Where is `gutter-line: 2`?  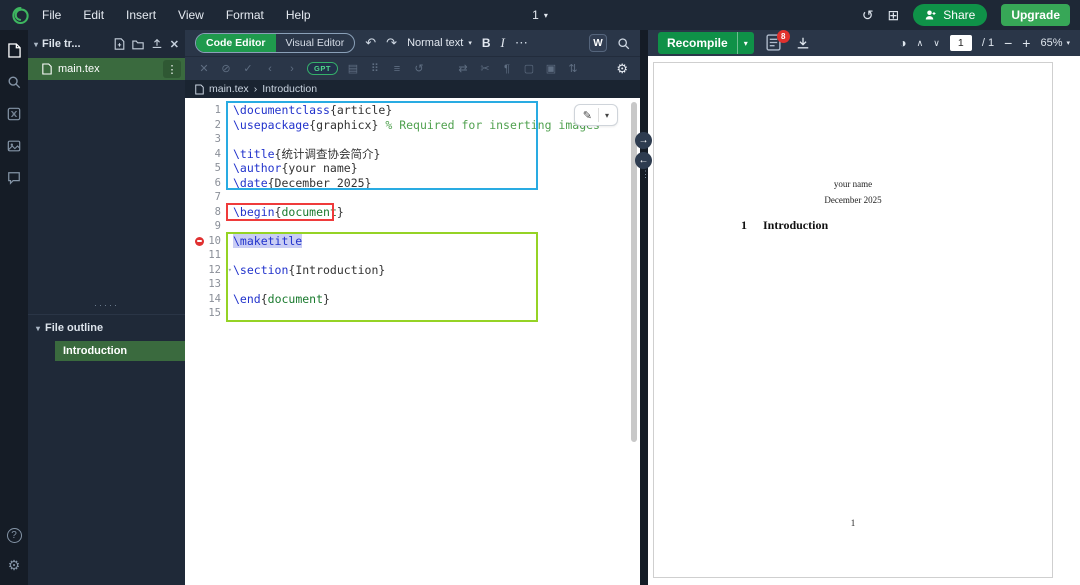
gutter-line: 2 is located at coordinates (207, 125).